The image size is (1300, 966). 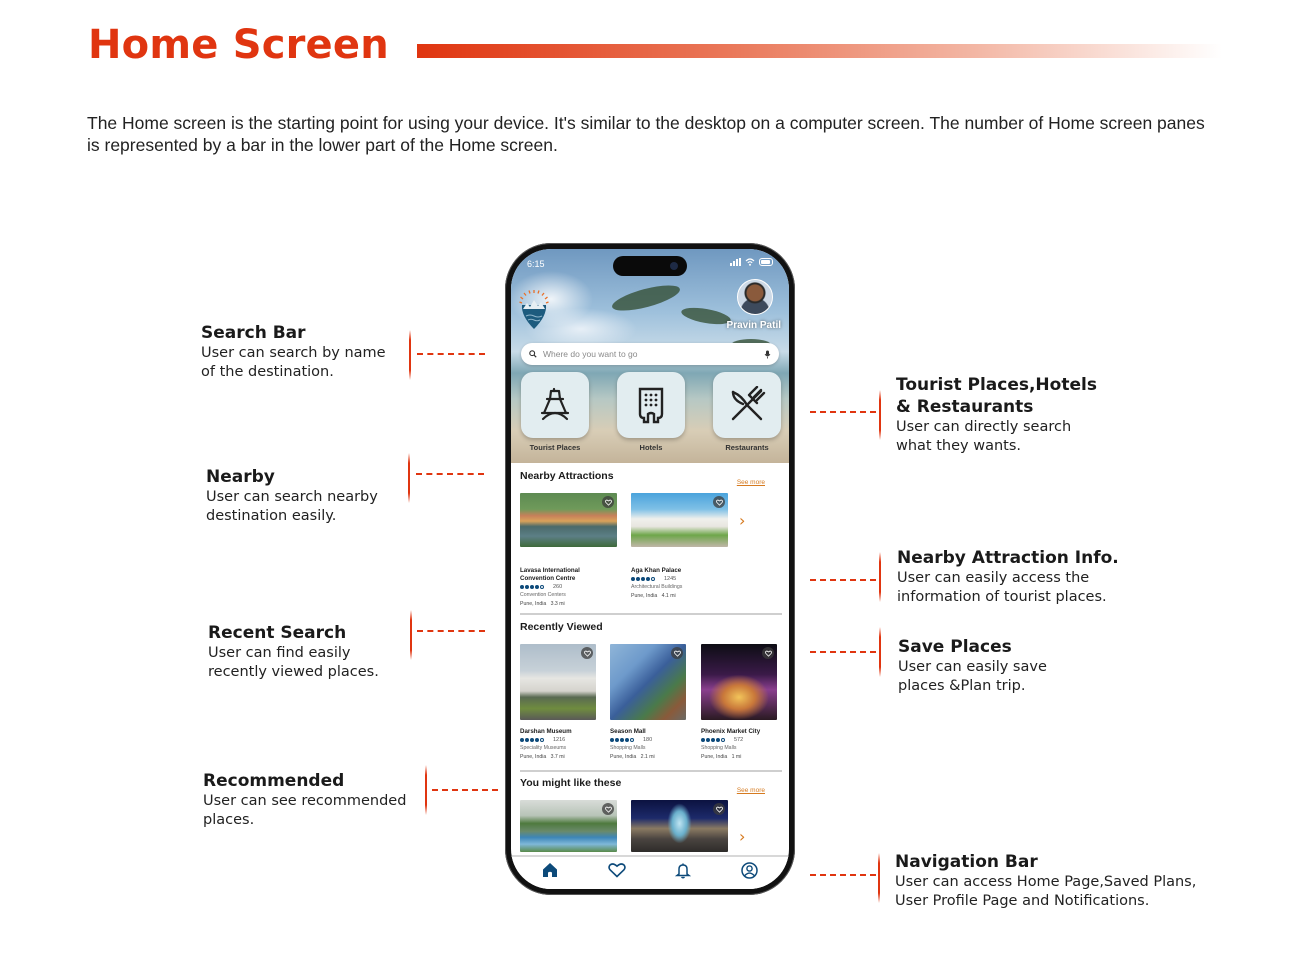 What do you see at coordinates (555, 447) in the screenshot?
I see `category-label: Tourist Places` at bounding box center [555, 447].